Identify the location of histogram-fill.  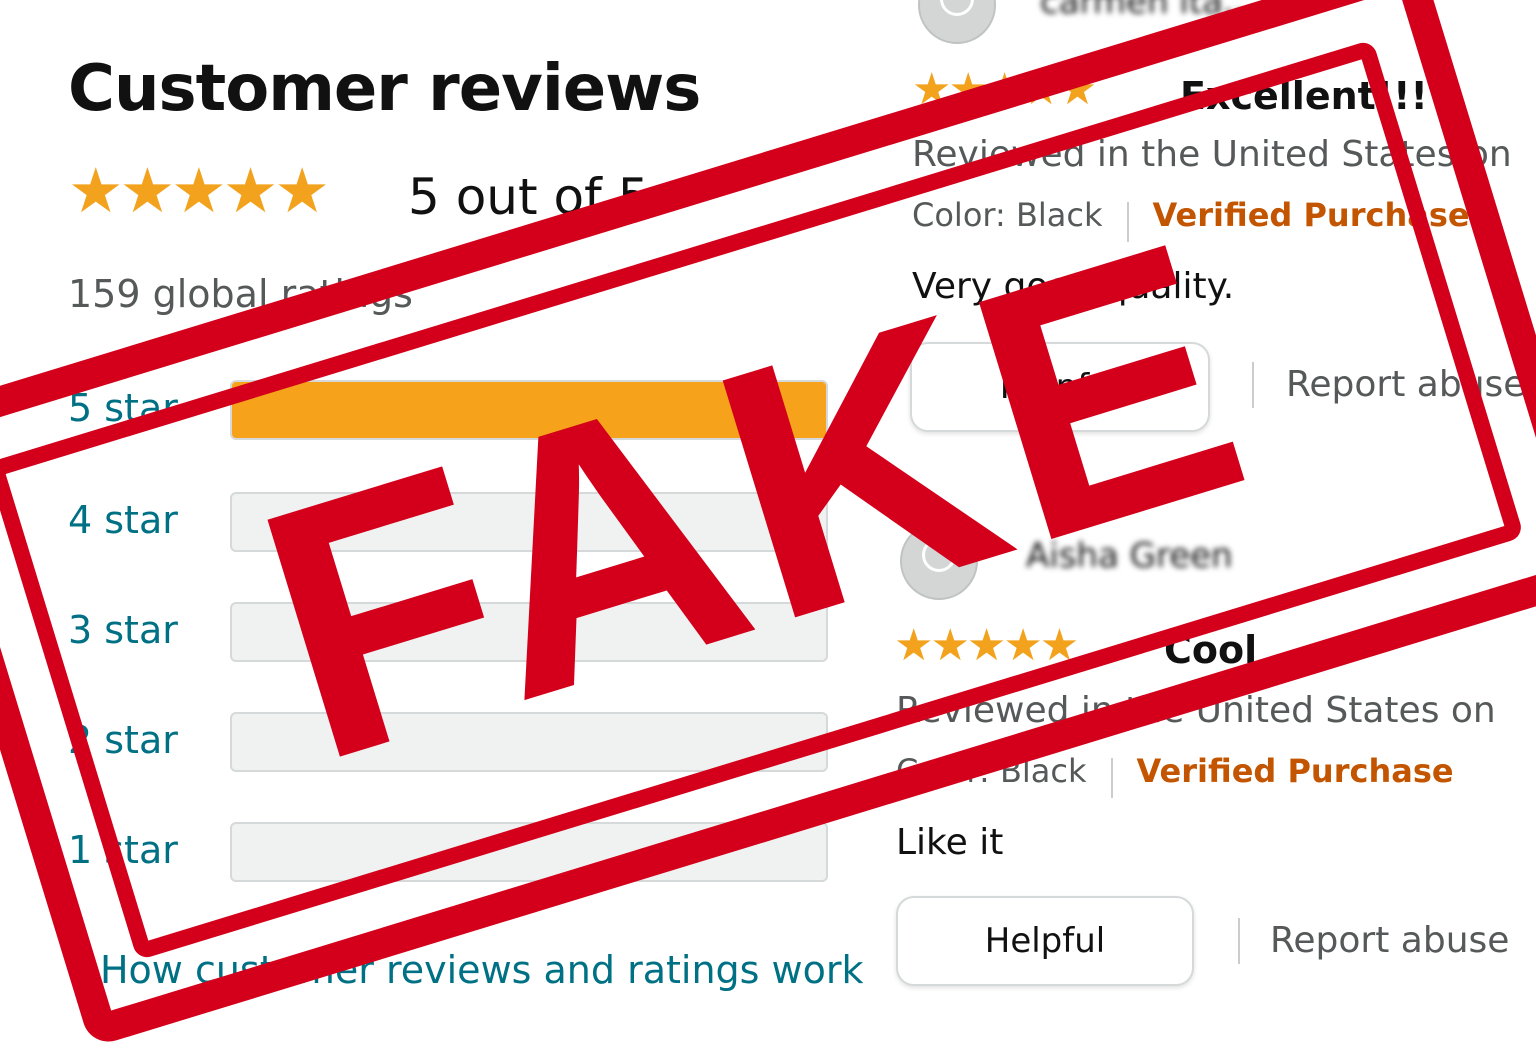
(529, 410).